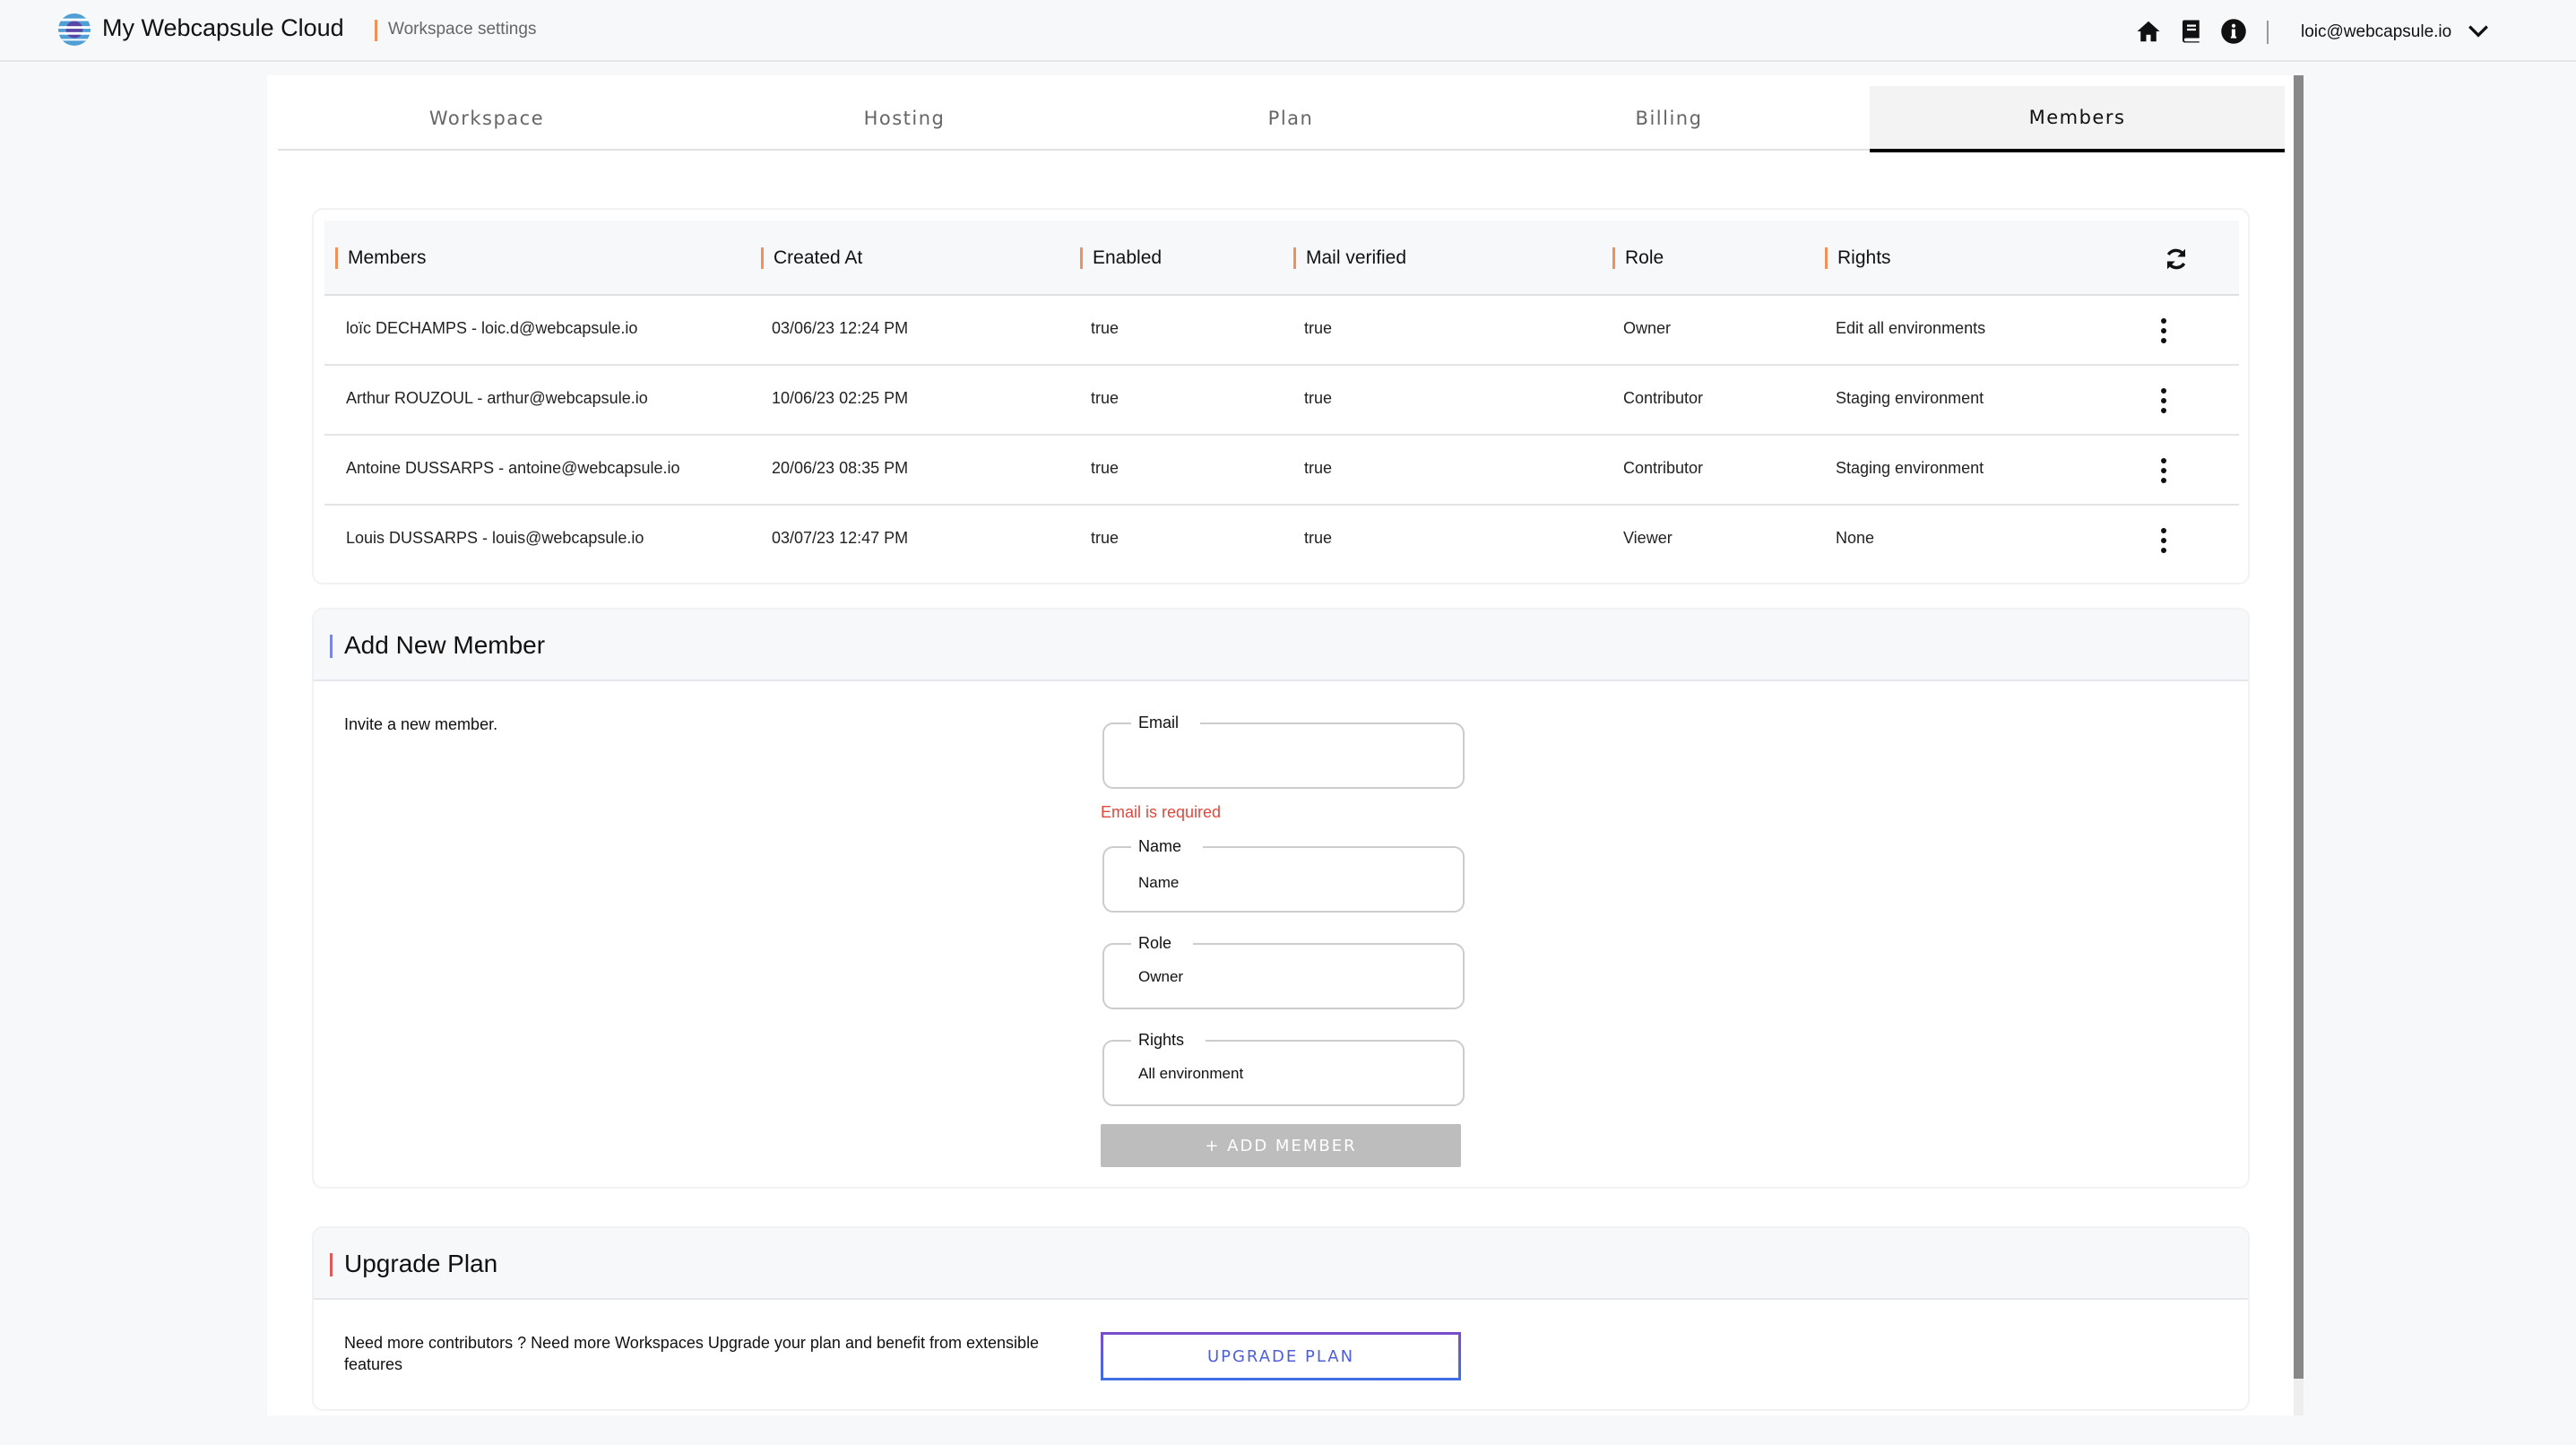  Describe the element at coordinates (1349, 258) in the screenshot. I see `column-header-mail-verified: Mail verified` at that location.